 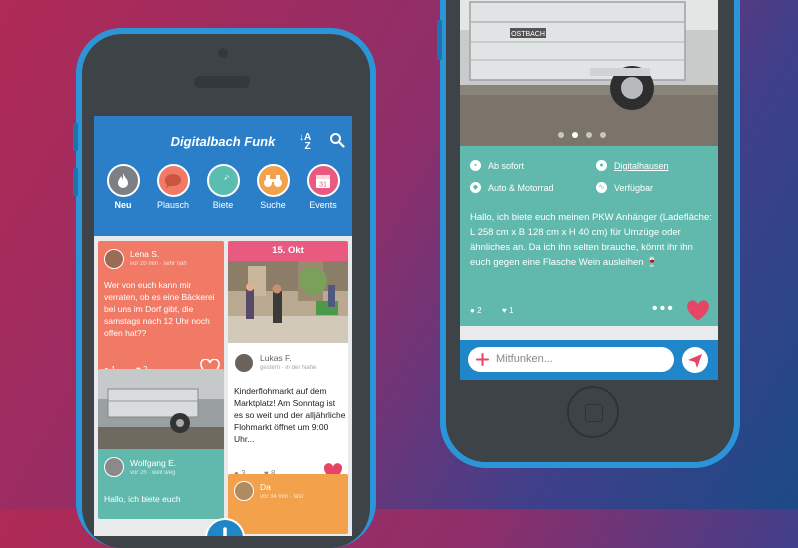 What do you see at coordinates (288, 302) in the screenshot?
I see `flea-market-photo` at bounding box center [288, 302].